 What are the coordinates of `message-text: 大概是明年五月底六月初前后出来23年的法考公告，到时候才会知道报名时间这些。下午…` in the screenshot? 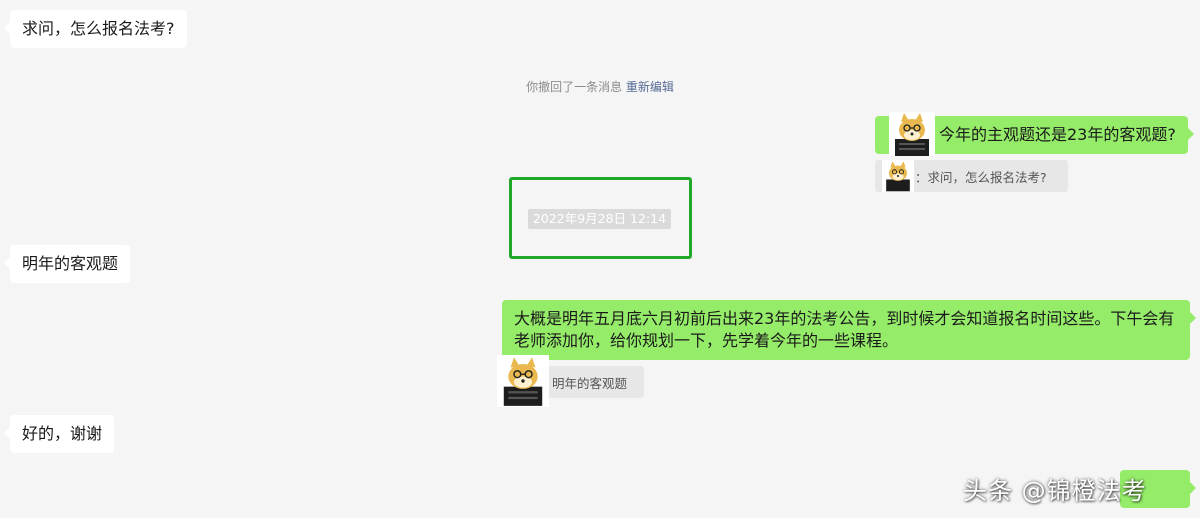 It's located at (844, 329).